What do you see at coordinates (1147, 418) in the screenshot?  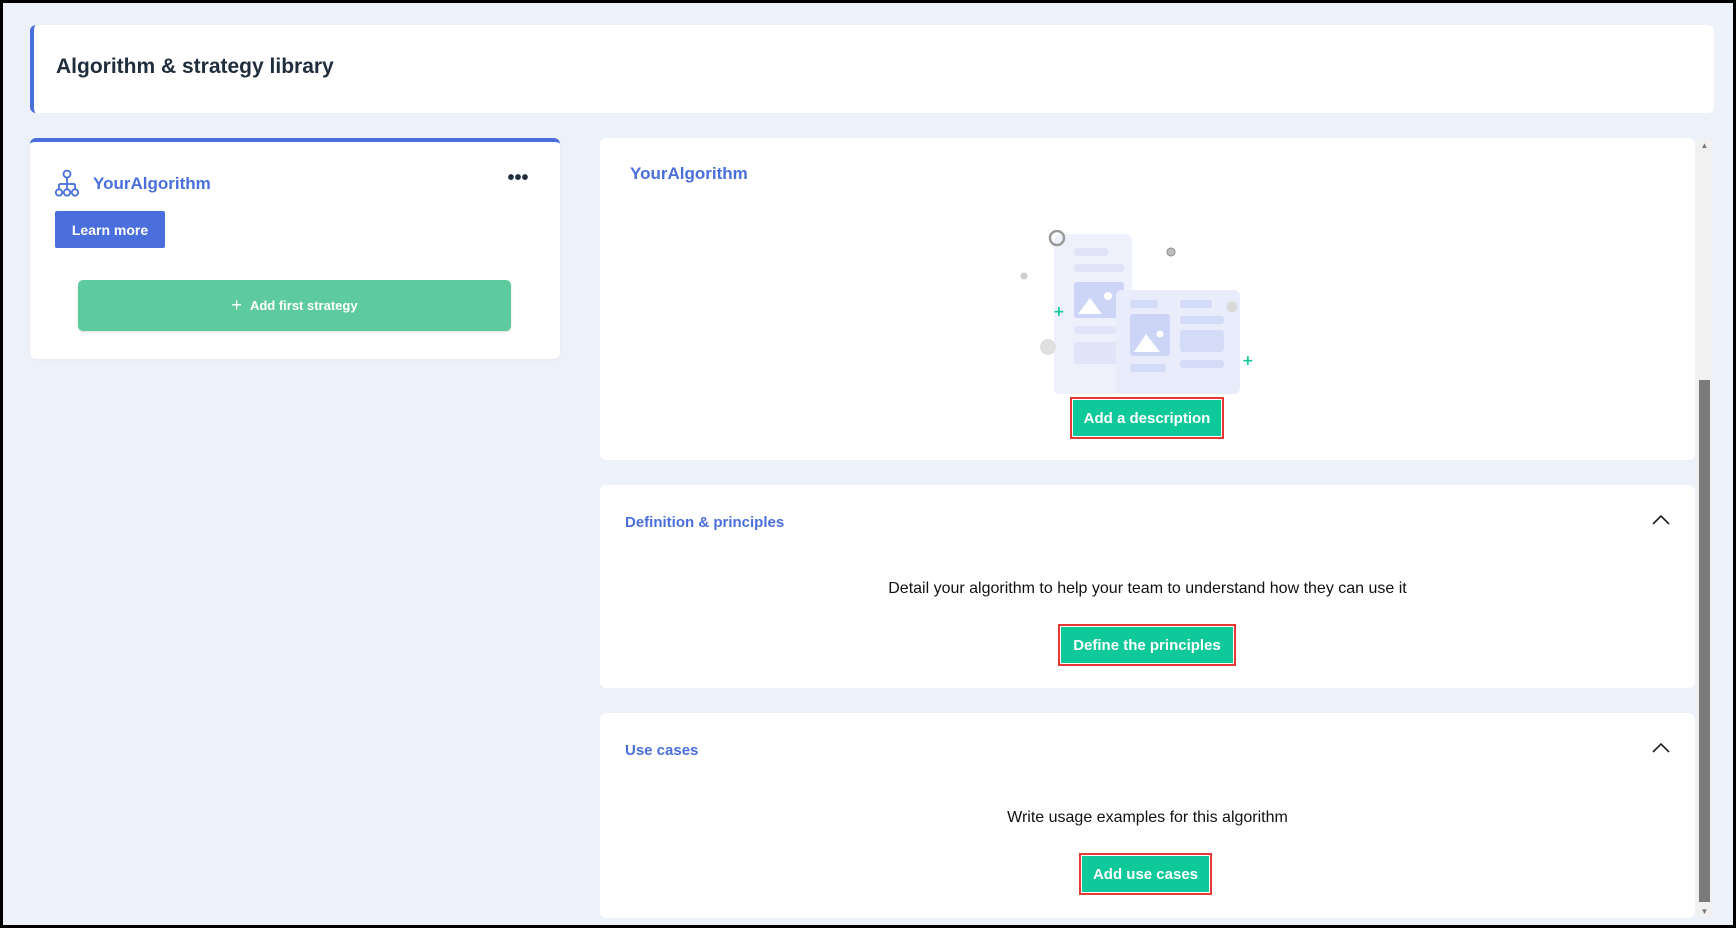 I see `add-description-button: Add a description` at bounding box center [1147, 418].